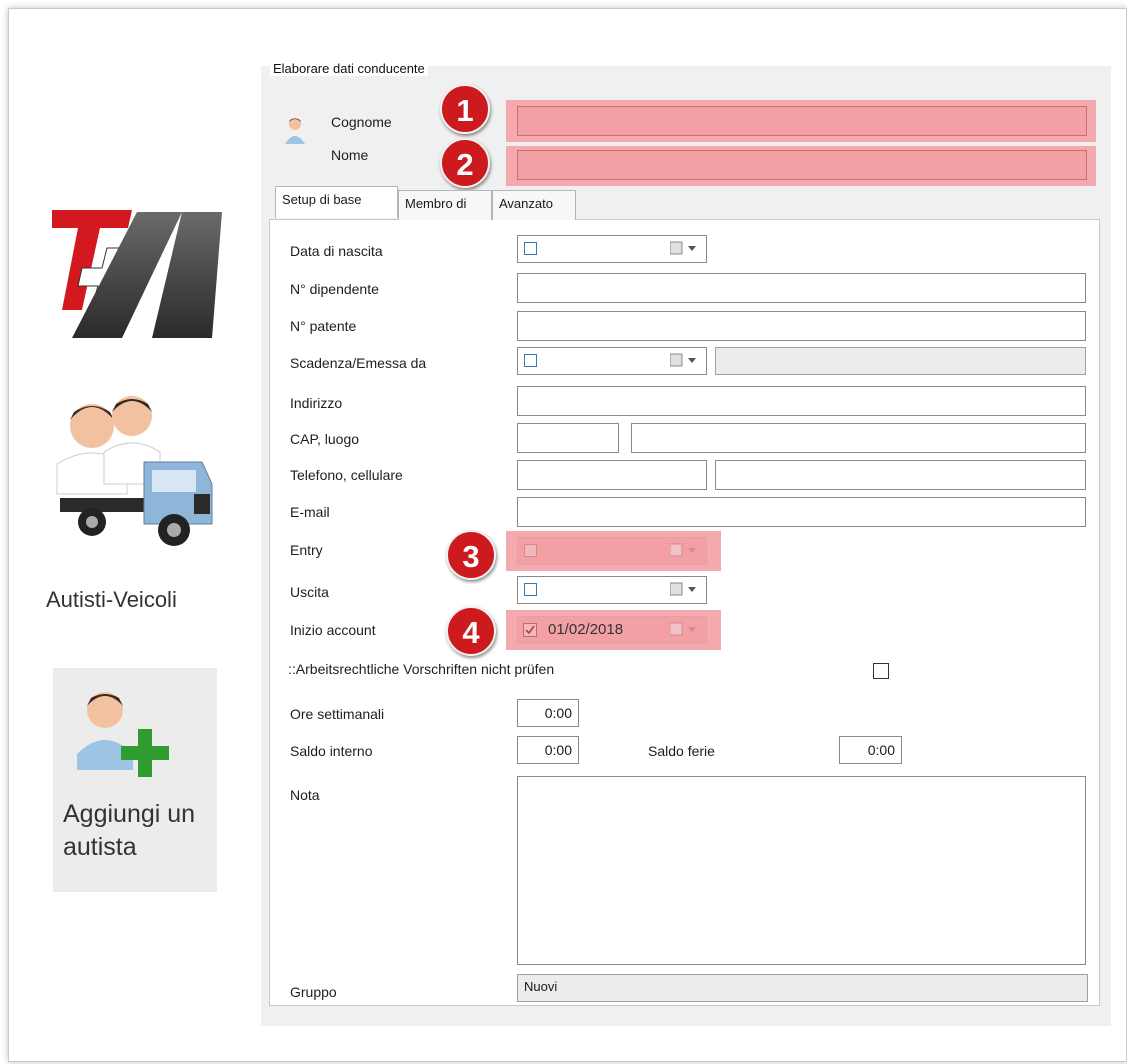 The height and width of the screenshot is (1064, 1127). Describe the element at coordinates (306, 550) in the screenshot. I see `entry-label: Entry` at that location.